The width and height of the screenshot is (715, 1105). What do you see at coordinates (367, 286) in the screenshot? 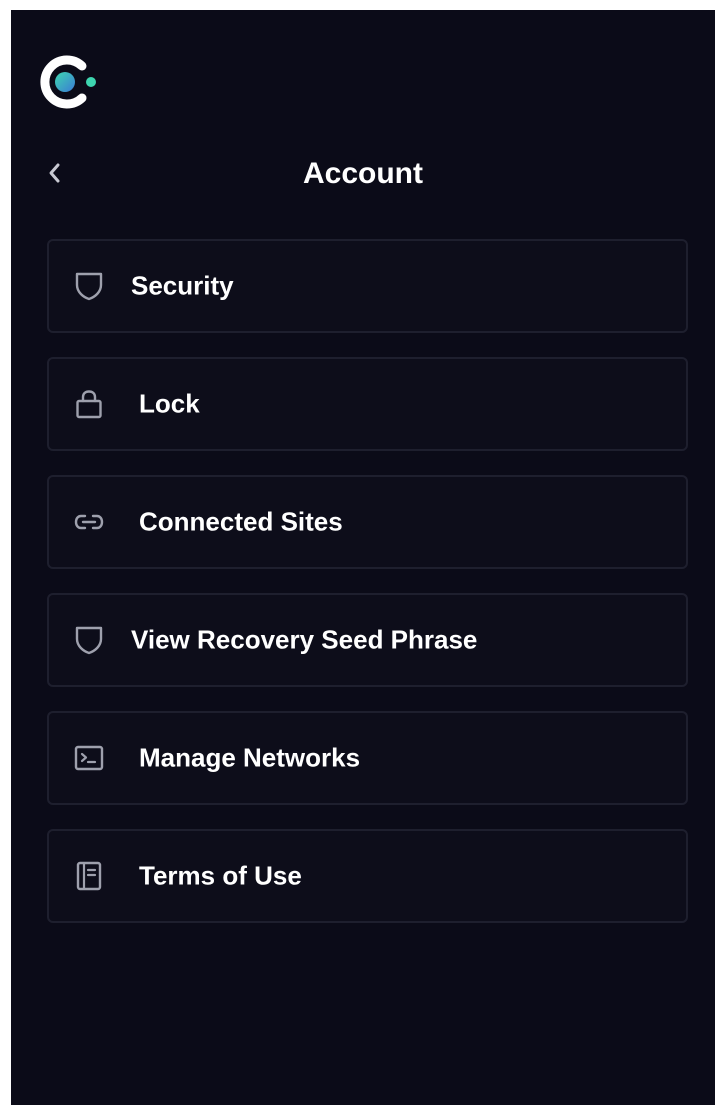
I see `menu-item-security: Security` at bounding box center [367, 286].